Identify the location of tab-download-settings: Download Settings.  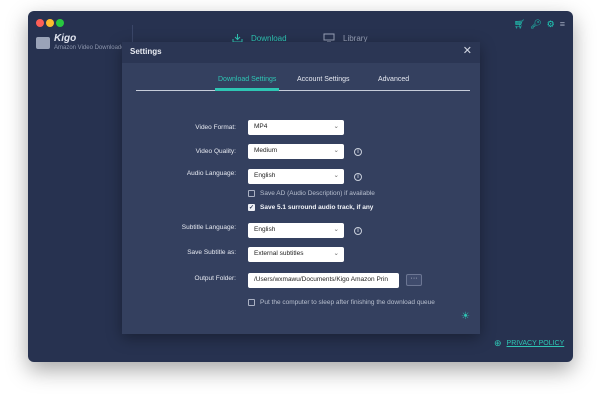
(247, 79).